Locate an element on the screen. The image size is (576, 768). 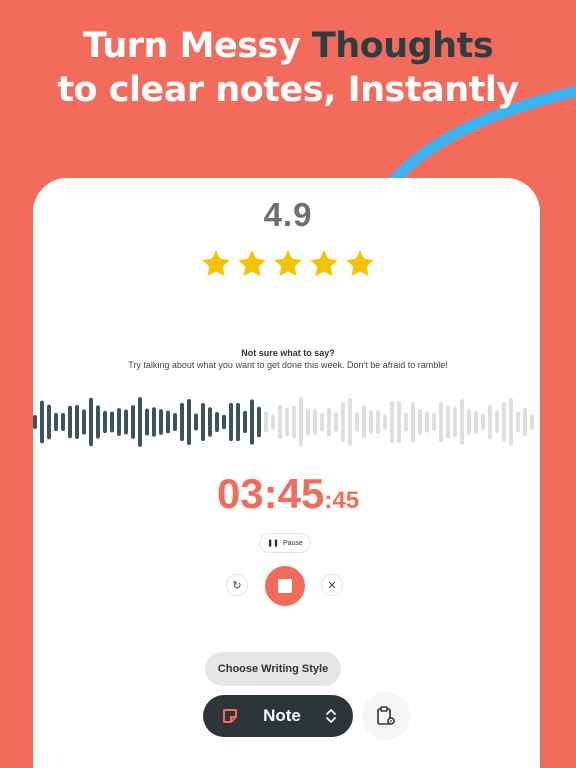
note-icon is located at coordinates (230, 716).